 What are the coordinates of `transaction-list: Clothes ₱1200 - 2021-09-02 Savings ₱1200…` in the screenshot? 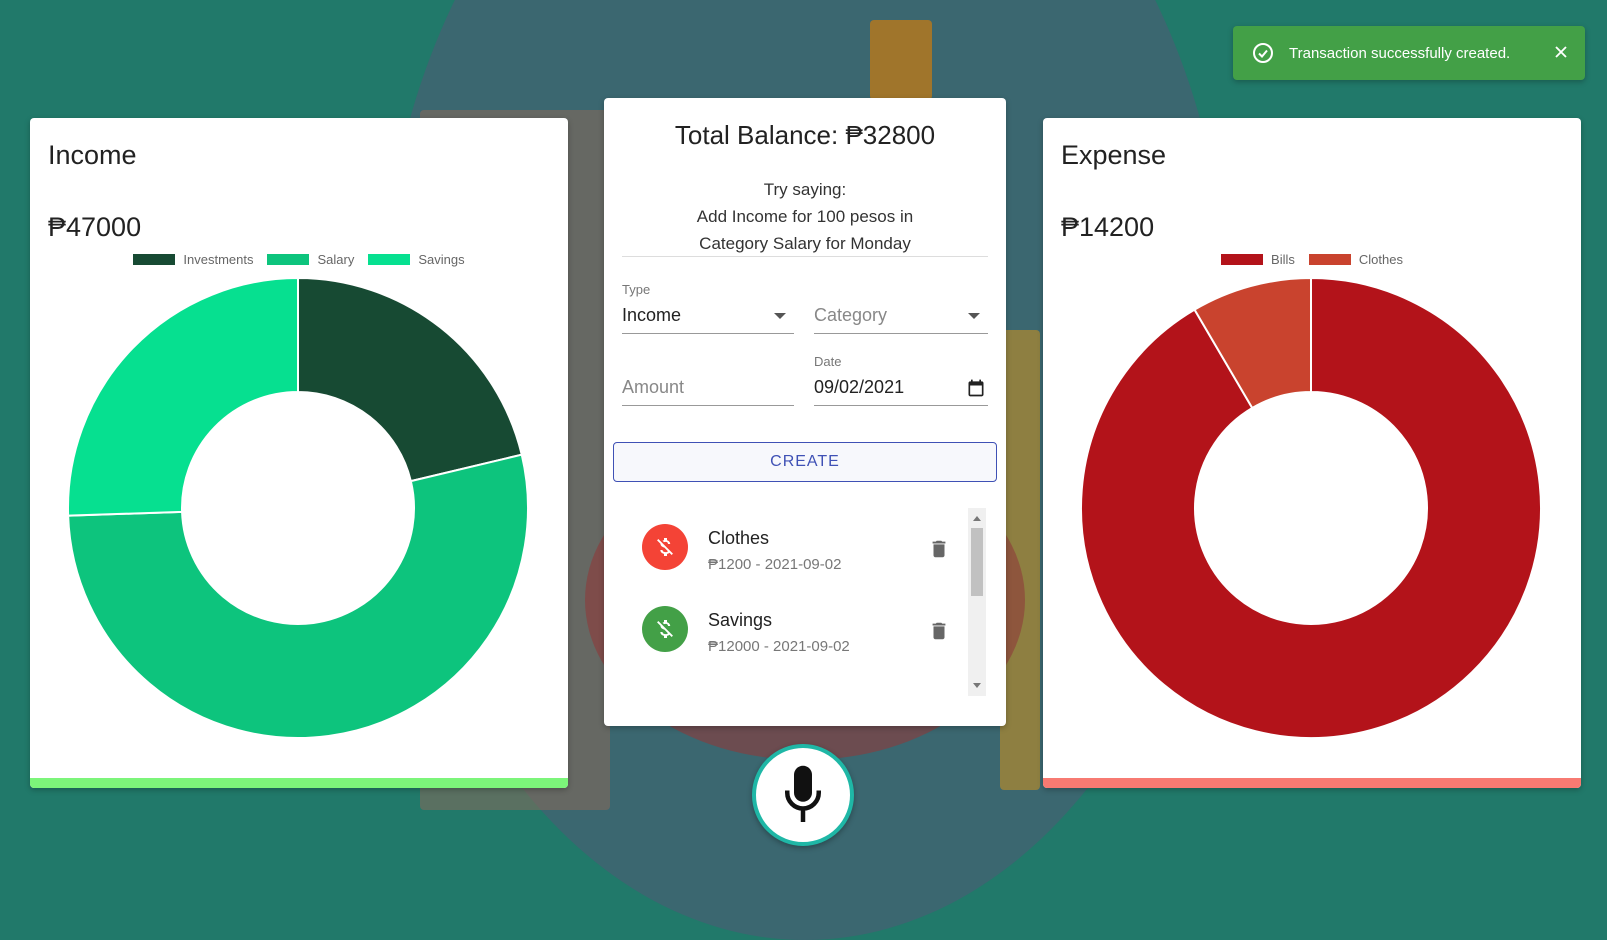 It's located at (787, 590).